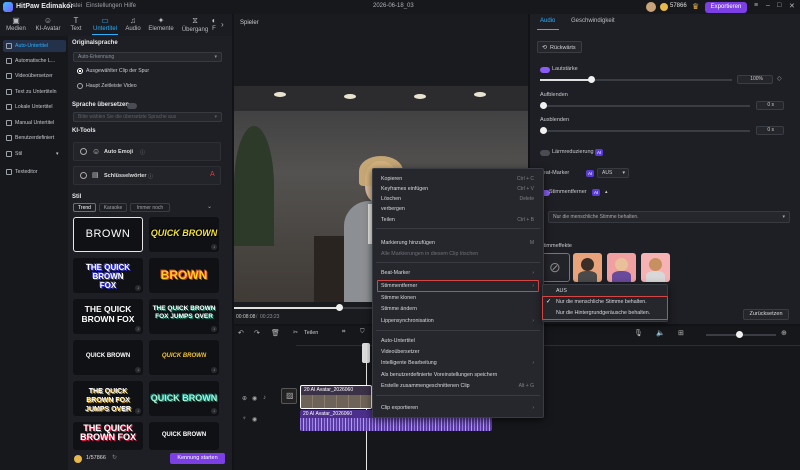 The height and width of the screenshot is (470, 800). I want to click on reset-button: Zurücksetzen, so click(766, 314).